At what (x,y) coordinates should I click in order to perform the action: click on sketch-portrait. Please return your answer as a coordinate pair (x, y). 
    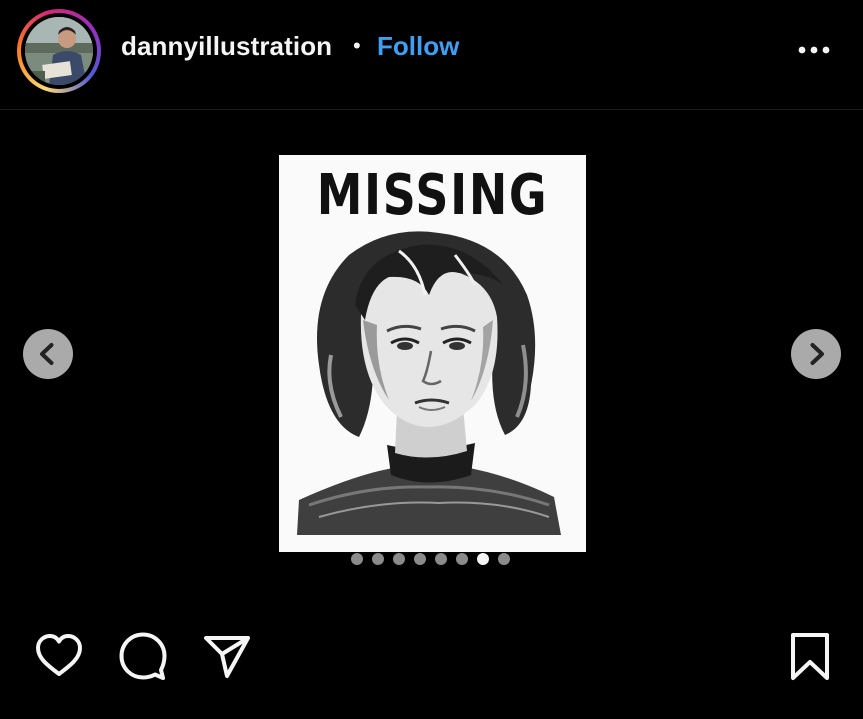
    Looking at the image, I should click on (429, 383).